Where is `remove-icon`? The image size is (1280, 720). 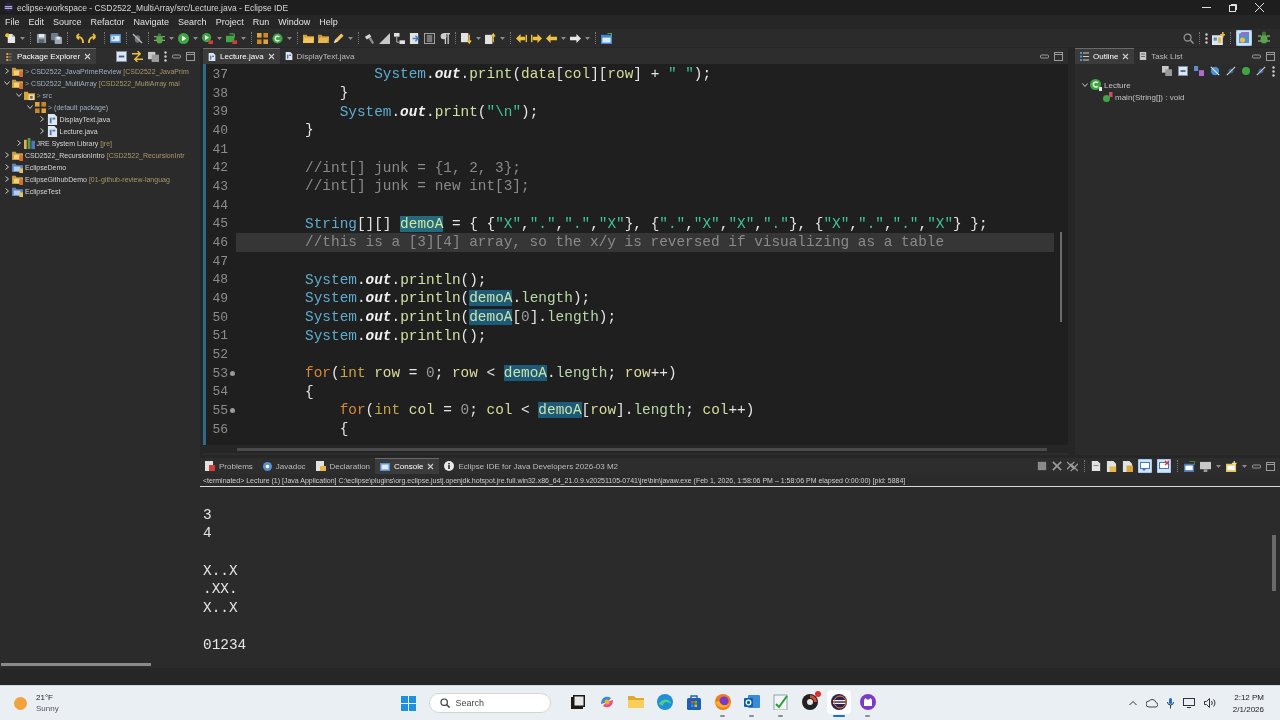 remove-icon is located at coordinates (1057, 466).